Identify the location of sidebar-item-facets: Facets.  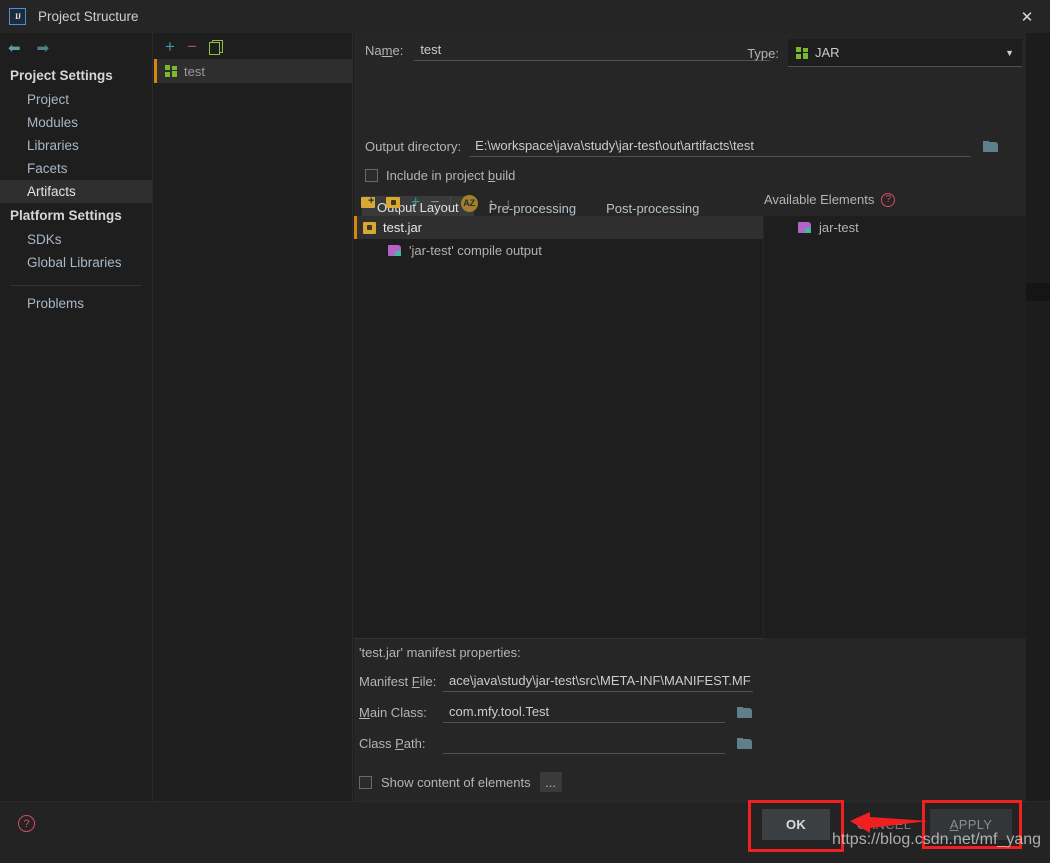
(76, 168).